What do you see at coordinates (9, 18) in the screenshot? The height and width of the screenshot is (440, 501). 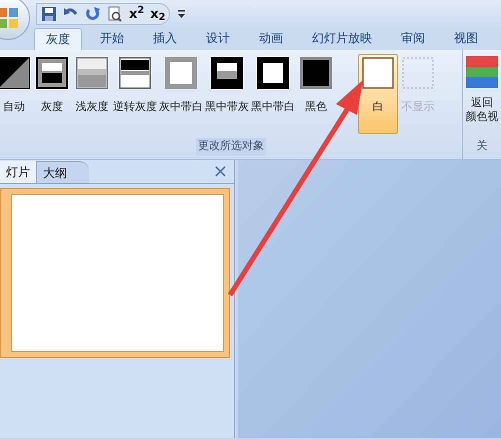 I see `office-logo-icon` at bounding box center [9, 18].